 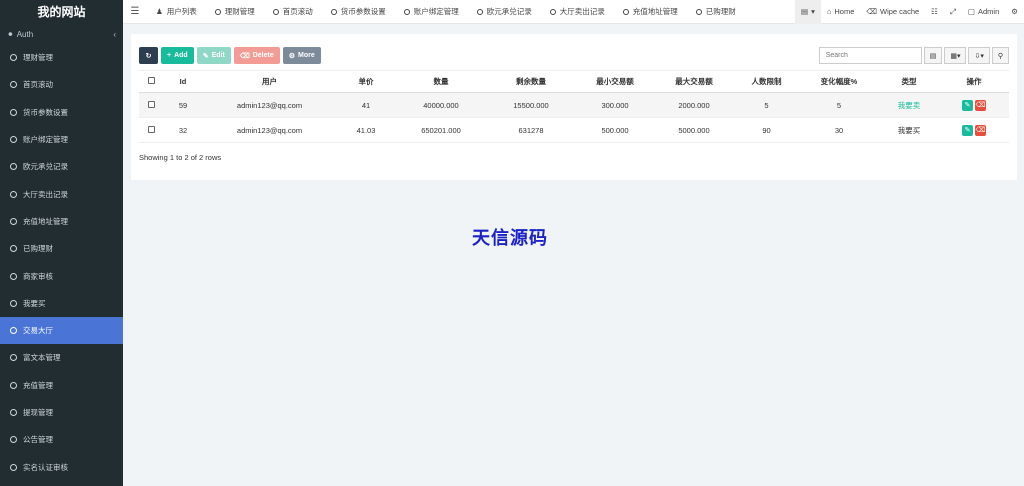 What do you see at coordinates (934, 12) in the screenshot?
I see `language-icon: ☷` at bounding box center [934, 12].